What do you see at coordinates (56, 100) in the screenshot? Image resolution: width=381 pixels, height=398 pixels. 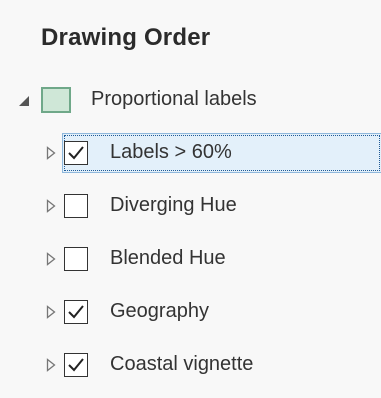 I see `map-icon` at bounding box center [56, 100].